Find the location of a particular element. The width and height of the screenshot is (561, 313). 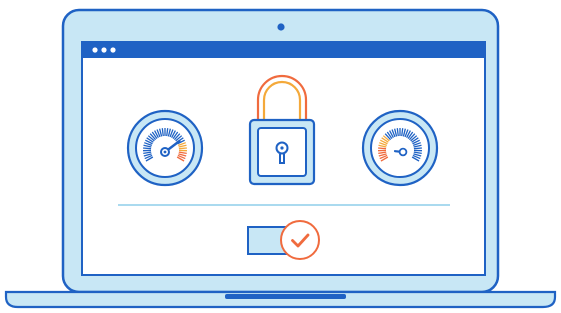

webcam-dot is located at coordinates (281, 27).